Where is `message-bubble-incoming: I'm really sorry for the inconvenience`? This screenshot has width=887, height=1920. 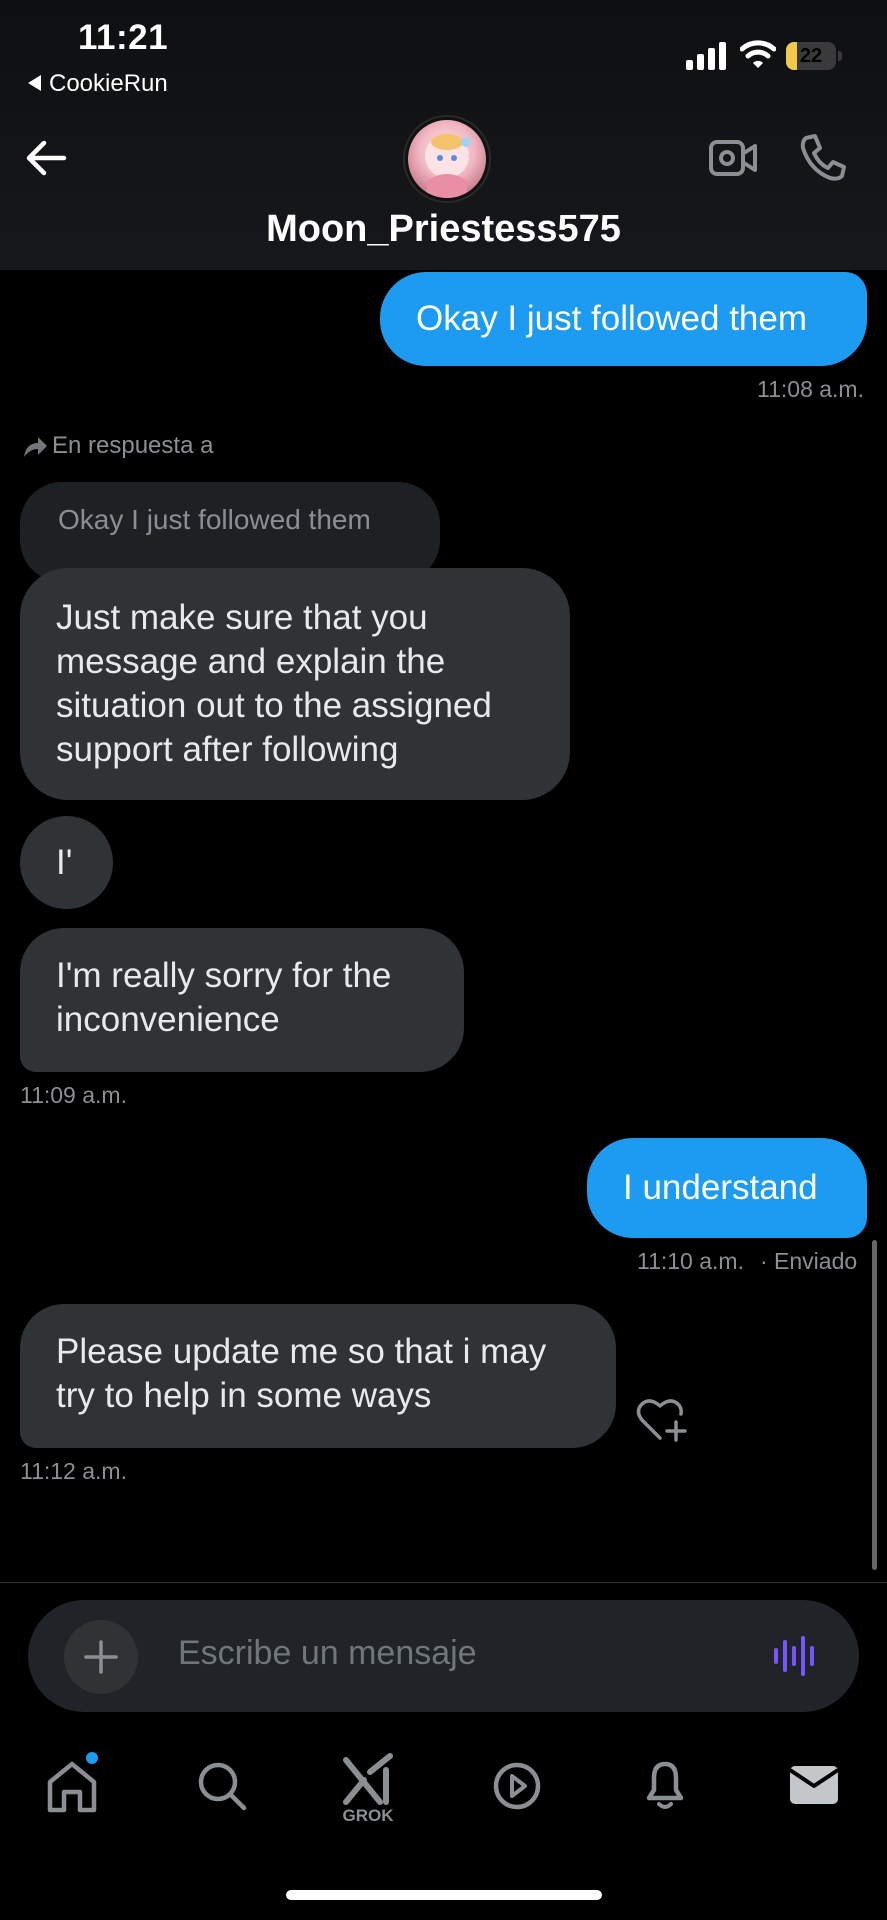
message-bubble-incoming: I'm really sorry for the inconvenience is located at coordinates (242, 1000).